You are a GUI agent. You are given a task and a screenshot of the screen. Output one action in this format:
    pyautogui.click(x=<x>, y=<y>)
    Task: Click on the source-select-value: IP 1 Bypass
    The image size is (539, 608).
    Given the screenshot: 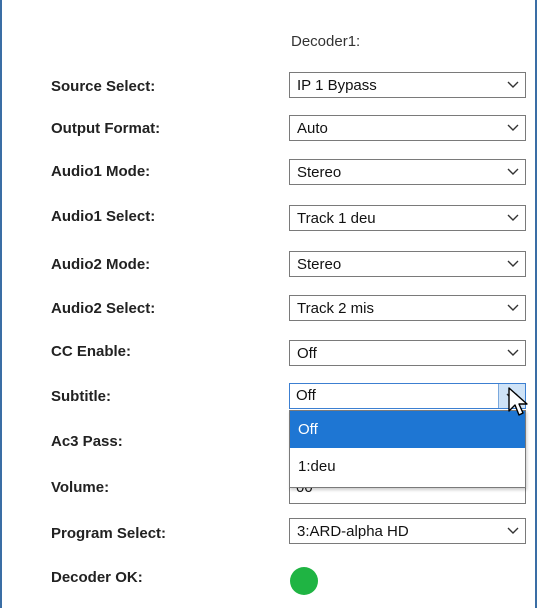 What is the action you would take?
    pyautogui.click(x=337, y=85)
    